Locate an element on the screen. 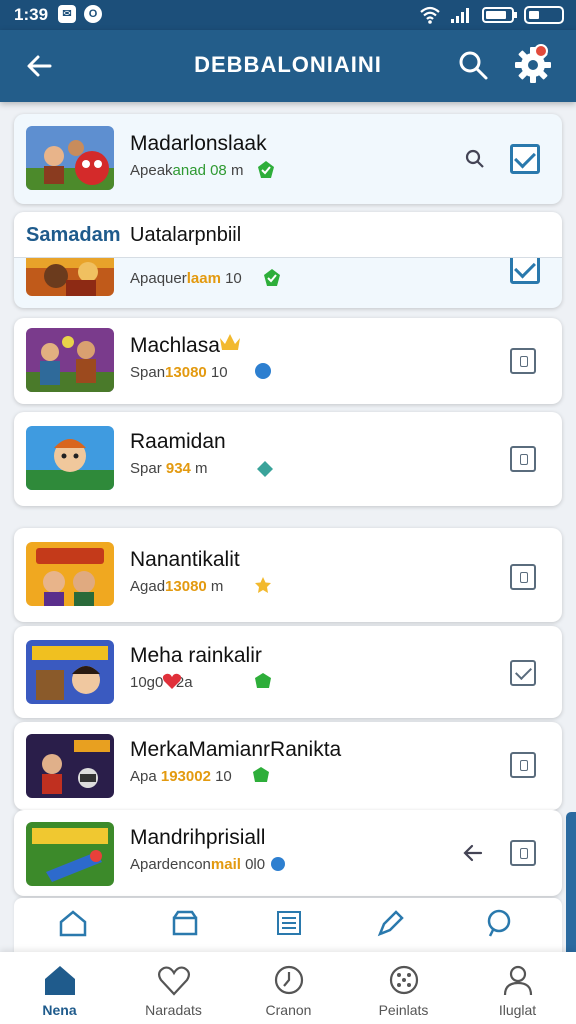 This screenshot has width=576, height=1024. game-subtitle: Agad13080 m is located at coordinates (176, 586).